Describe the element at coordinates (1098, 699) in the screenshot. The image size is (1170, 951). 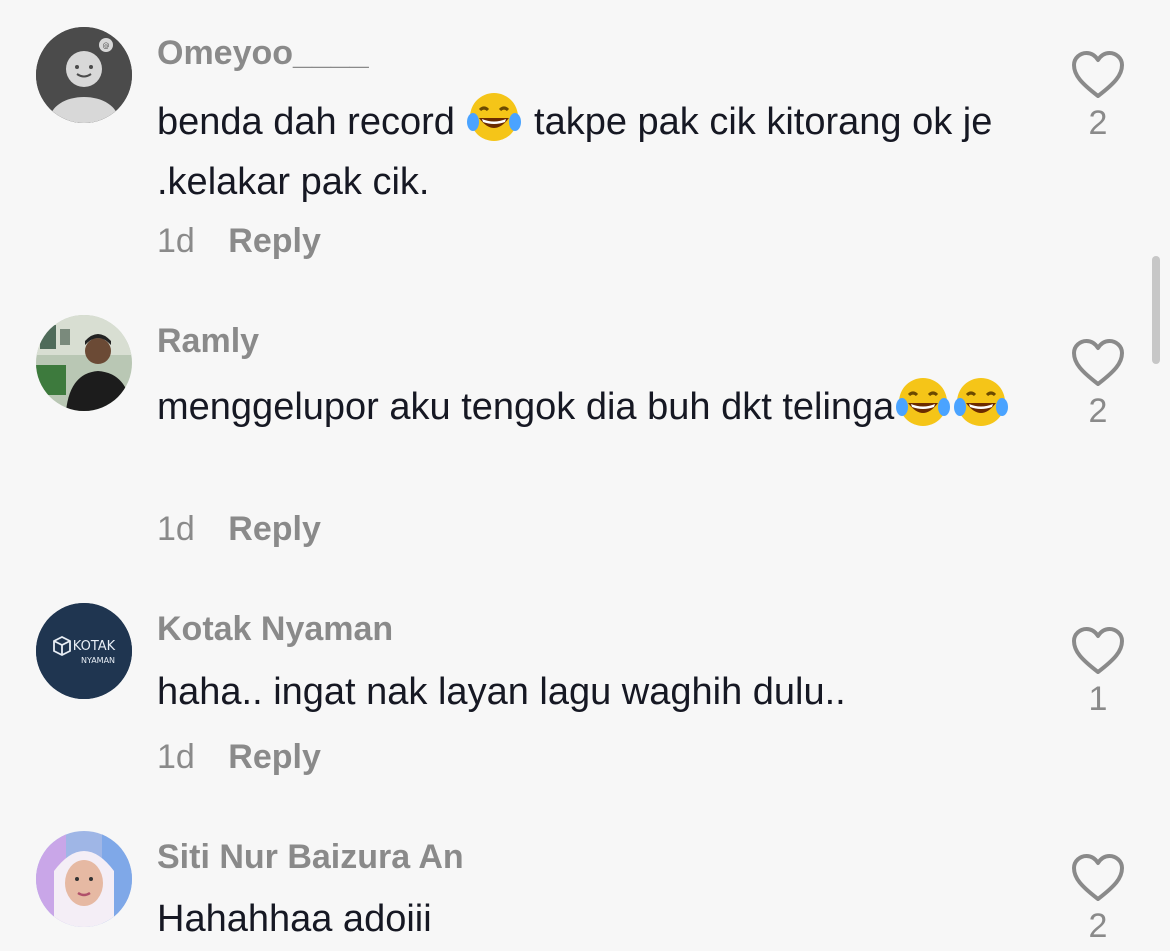
I see `like-count: 1` at that location.